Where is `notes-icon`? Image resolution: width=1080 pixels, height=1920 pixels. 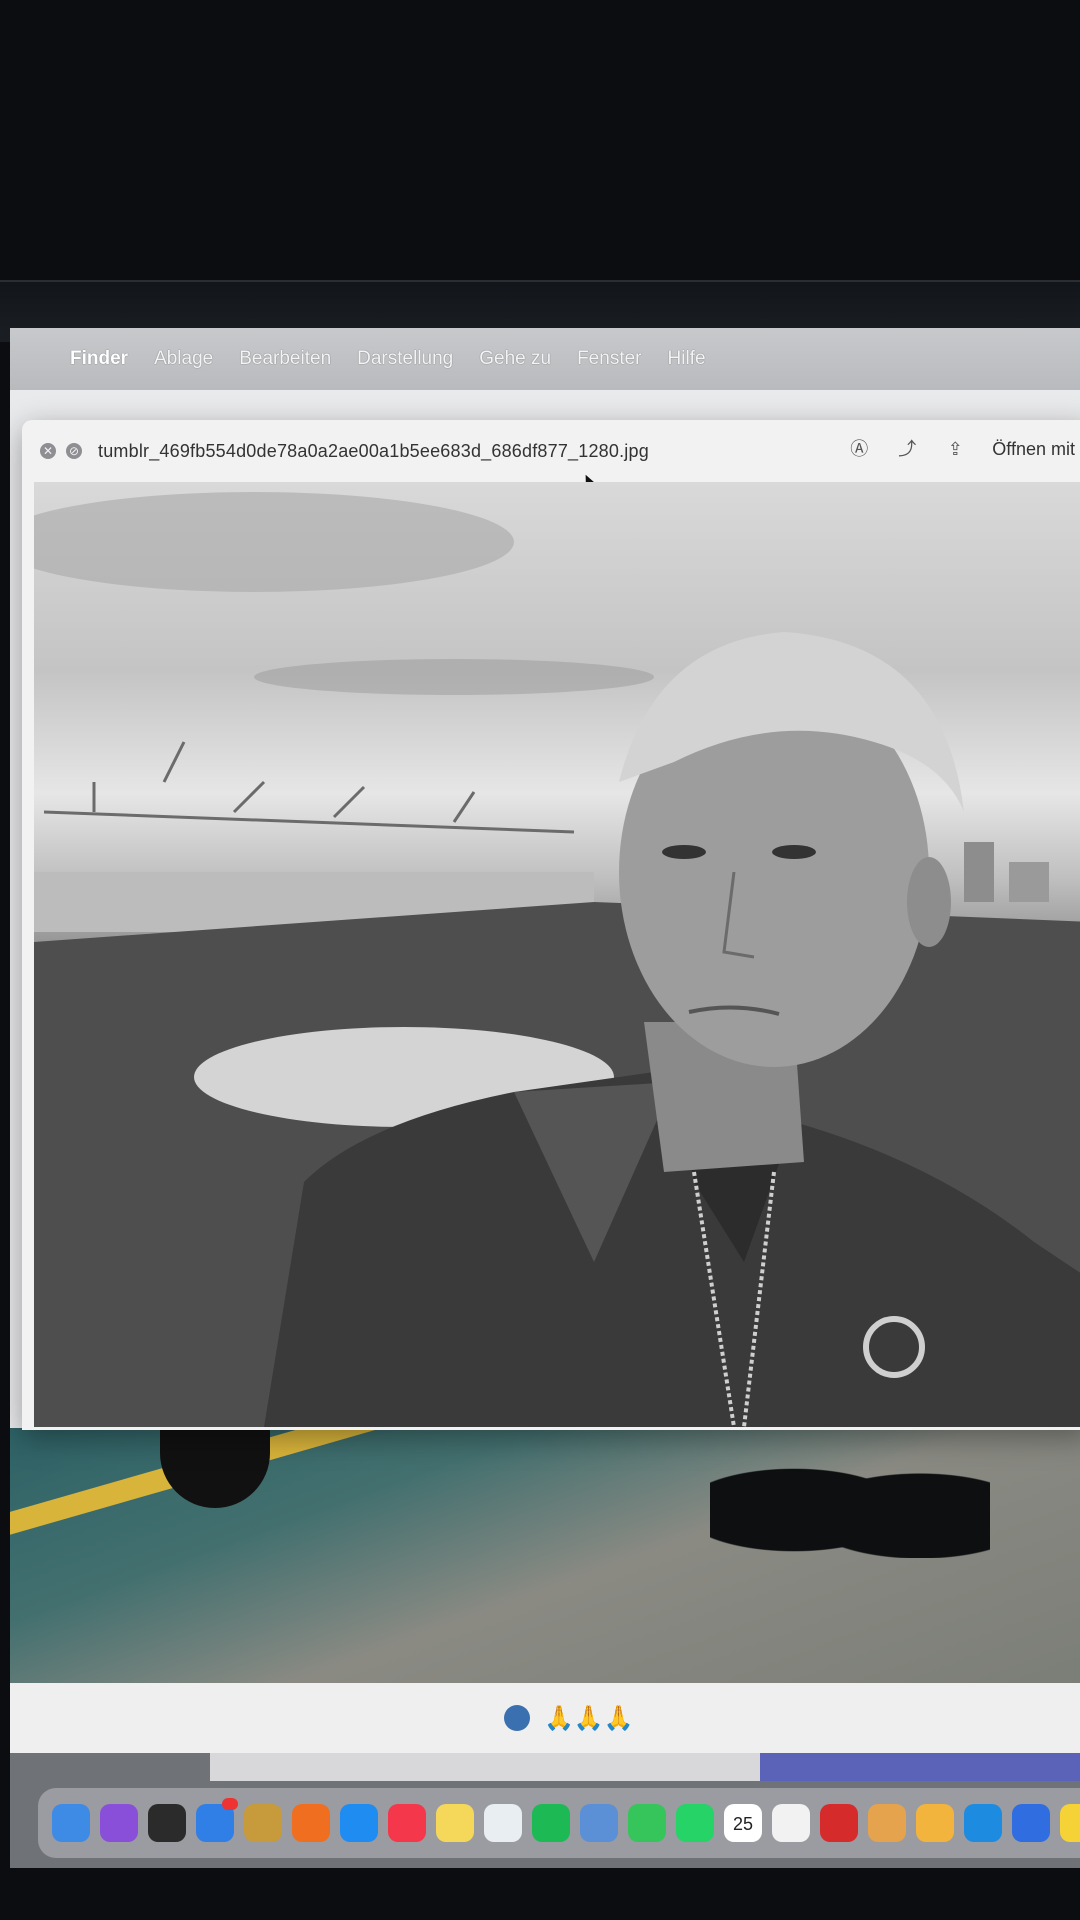 notes-icon is located at coordinates (455, 1823).